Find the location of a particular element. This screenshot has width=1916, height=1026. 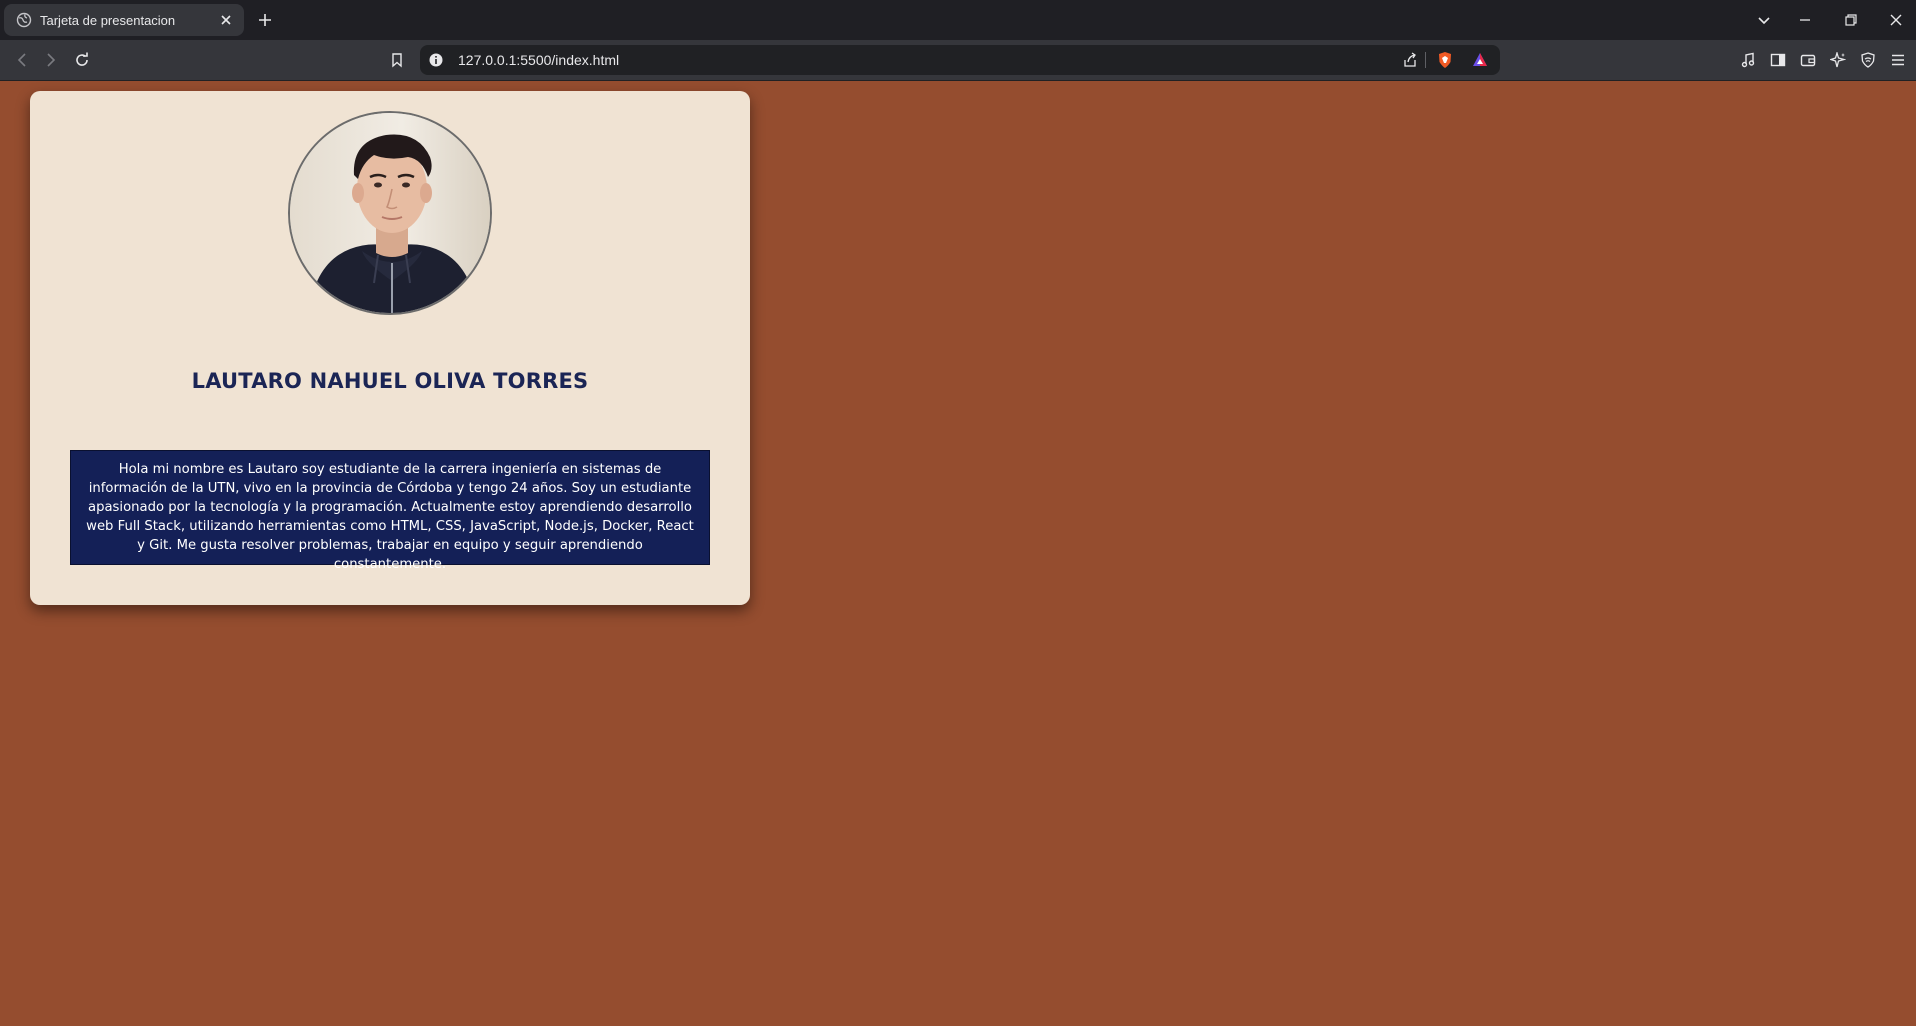

new-tab-icon is located at coordinates (265, 20).